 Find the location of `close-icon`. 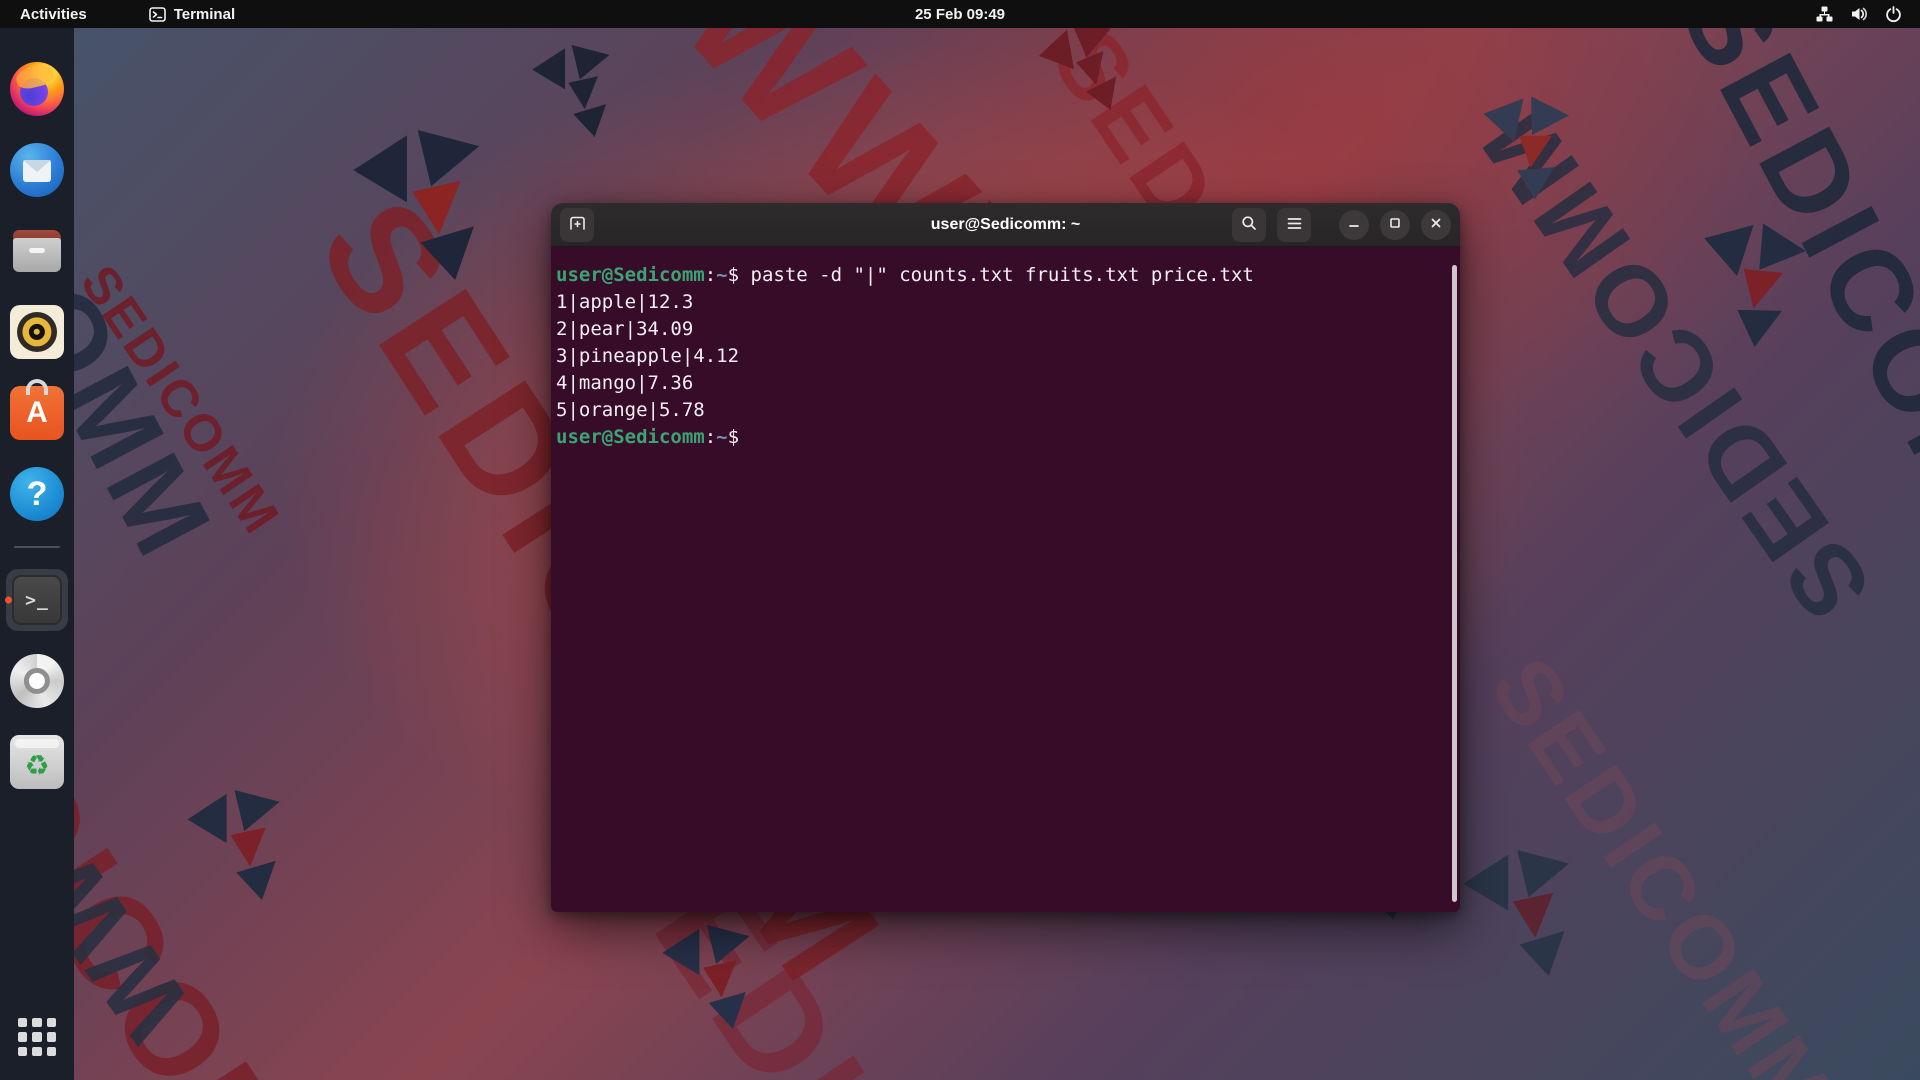

close-icon is located at coordinates (1436, 224).